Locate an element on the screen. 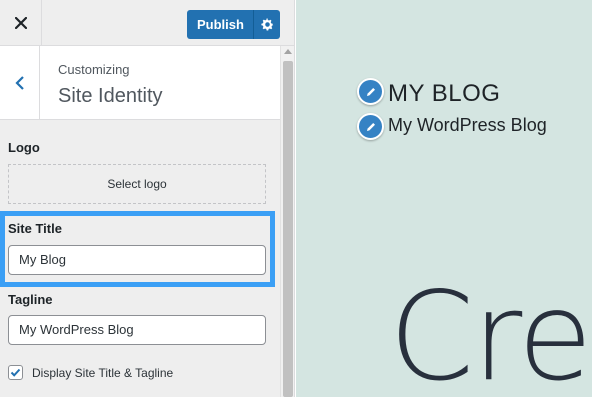 The width and height of the screenshot is (592, 397). chevron-left-icon is located at coordinates (19, 83).